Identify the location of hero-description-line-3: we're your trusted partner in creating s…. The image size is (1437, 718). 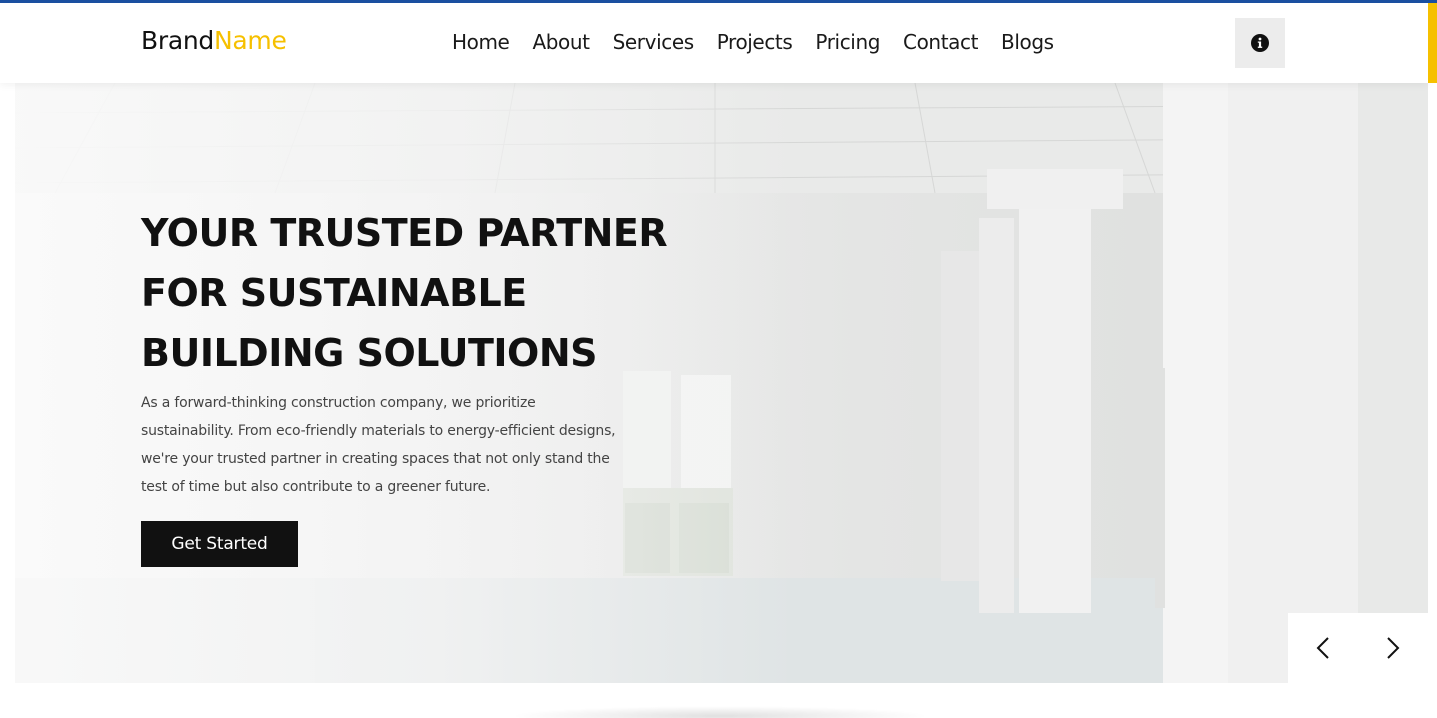
(375, 459).